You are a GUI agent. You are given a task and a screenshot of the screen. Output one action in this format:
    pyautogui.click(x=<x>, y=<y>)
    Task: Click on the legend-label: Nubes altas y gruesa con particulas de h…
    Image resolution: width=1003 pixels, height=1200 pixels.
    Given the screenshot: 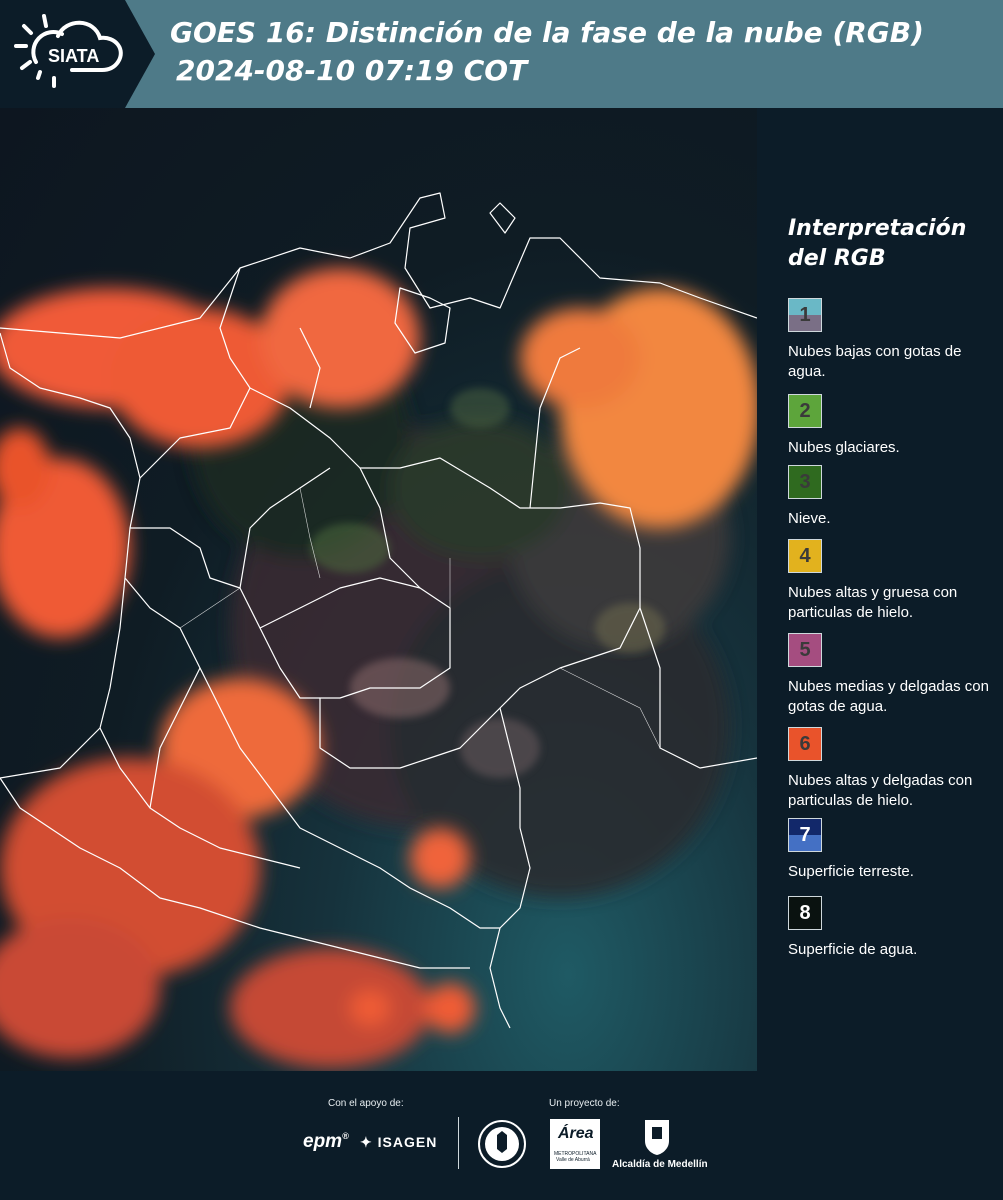 What is the action you would take?
    pyautogui.click(x=873, y=602)
    